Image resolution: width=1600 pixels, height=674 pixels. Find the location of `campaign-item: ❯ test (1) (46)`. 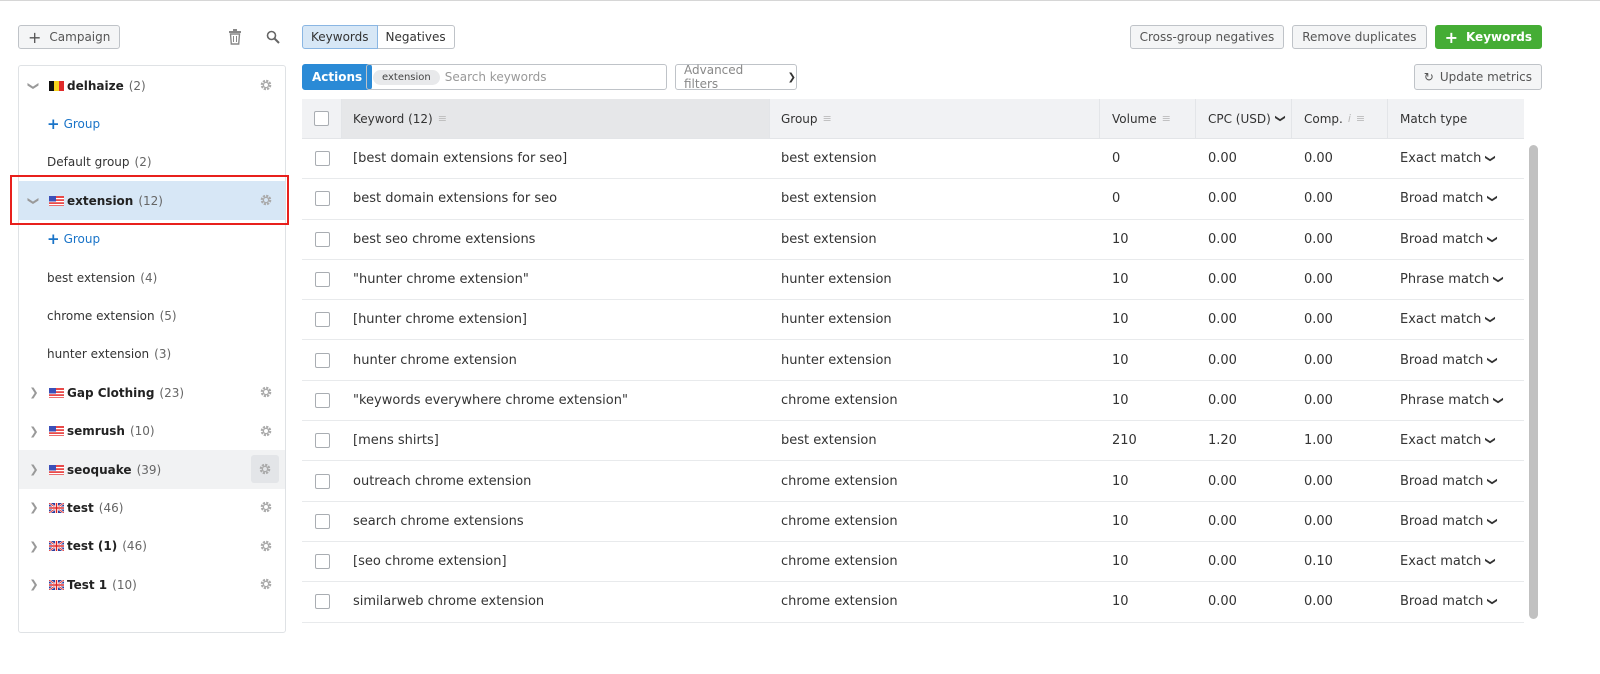

campaign-item: ❯ test (1) (46) is located at coordinates (152, 546).